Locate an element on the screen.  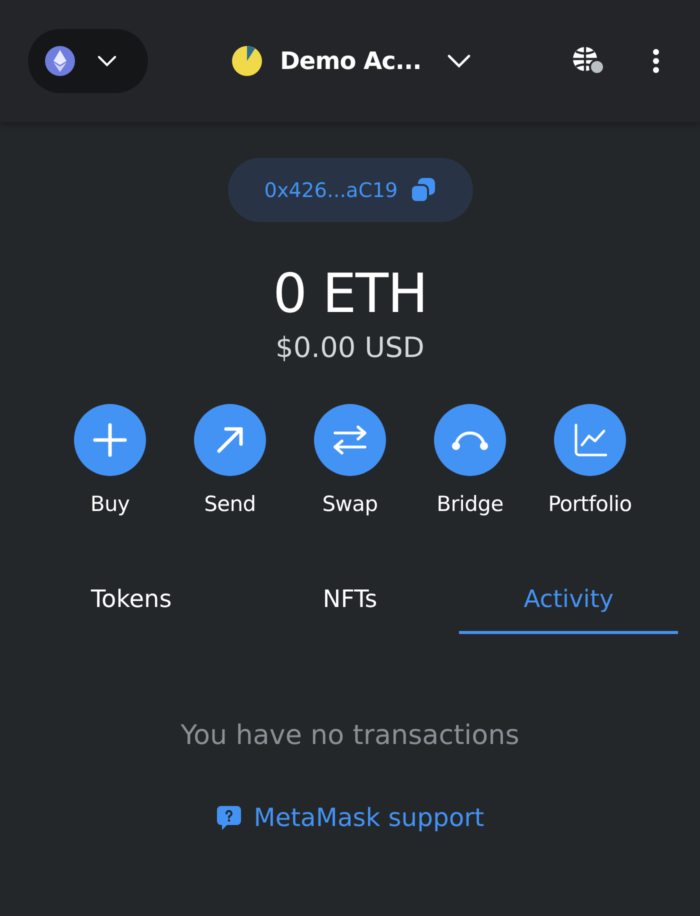
tab: Activity is located at coordinates (568, 600).